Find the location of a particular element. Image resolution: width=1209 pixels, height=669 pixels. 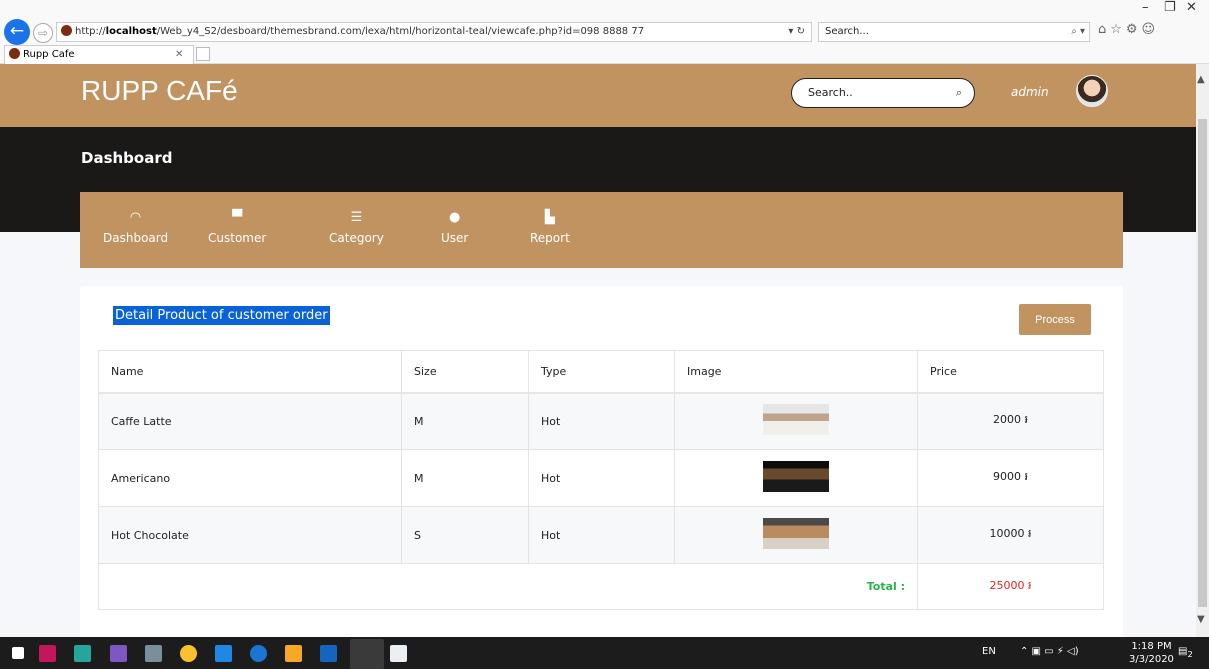

internet-explorer-icon is located at coordinates (367, 654).